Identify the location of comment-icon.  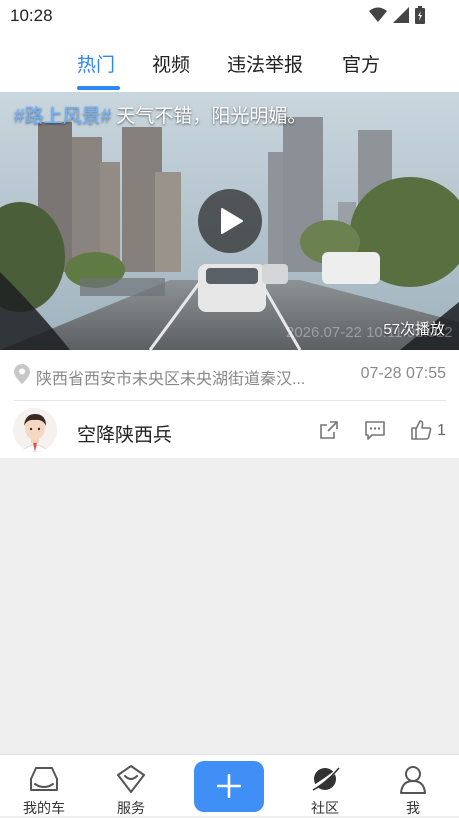
(375, 430).